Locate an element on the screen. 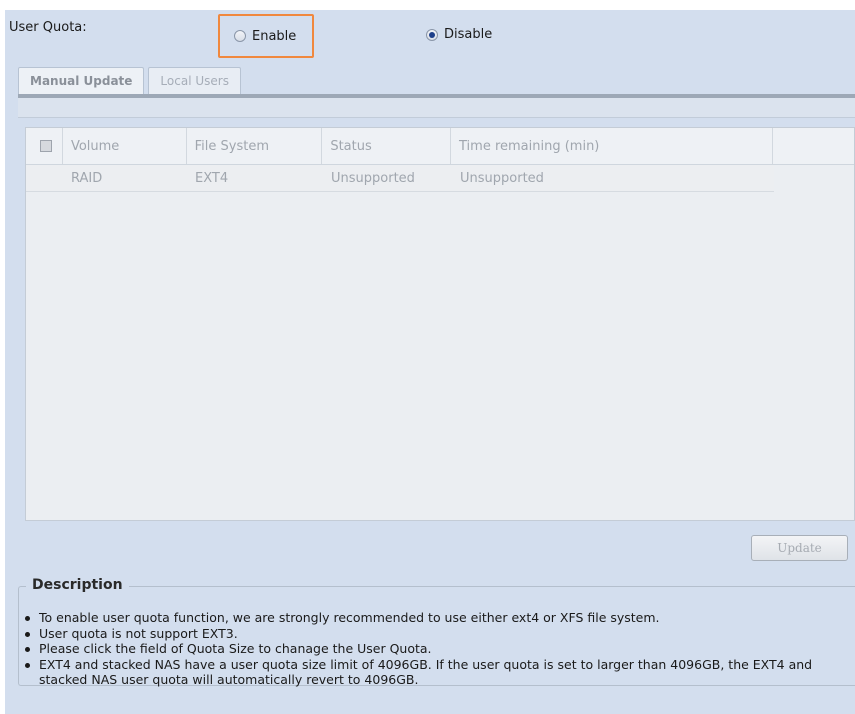  user-quota-label: User Quota: is located at coordinates (48, 27).